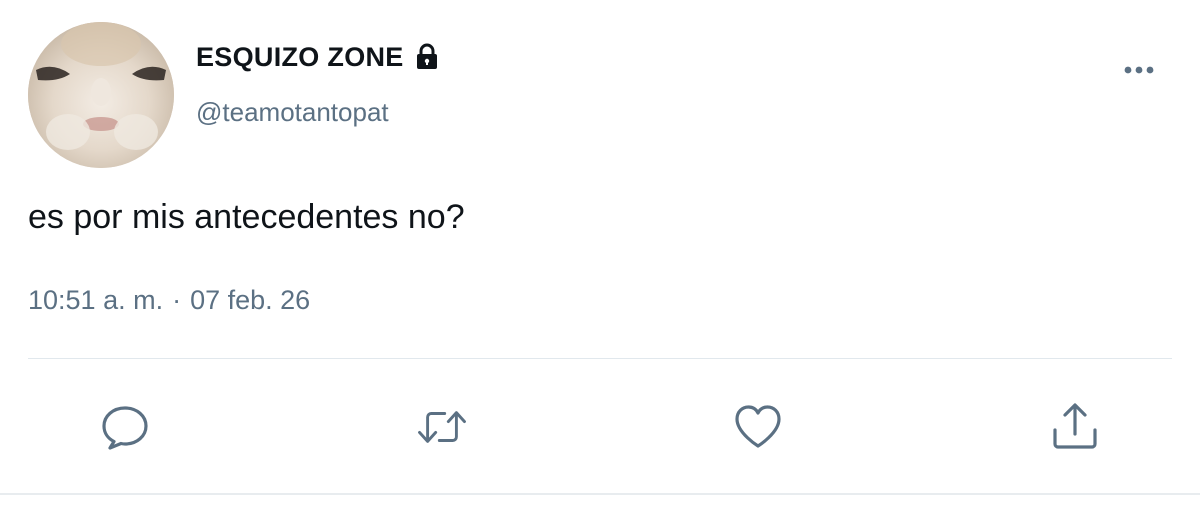  I want to click on tweet-text: es por mis antecedentes no?, so click(246, 217).